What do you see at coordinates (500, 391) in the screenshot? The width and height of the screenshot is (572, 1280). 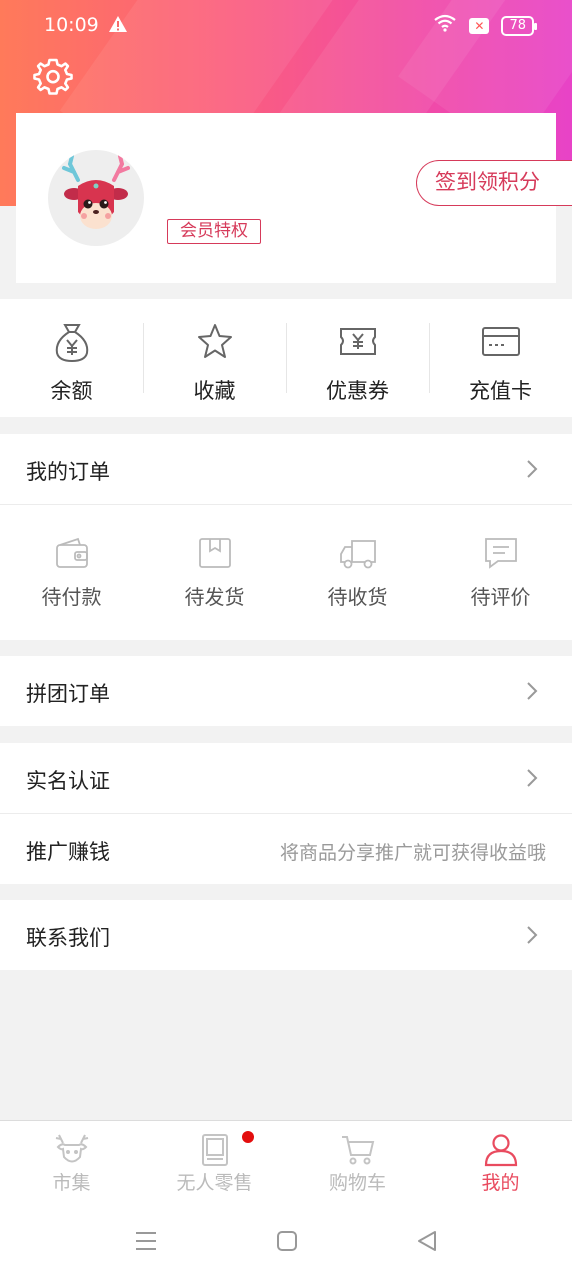 I see `quick-recharge-card-label: 充值卡` at bounding box center [500, 391].